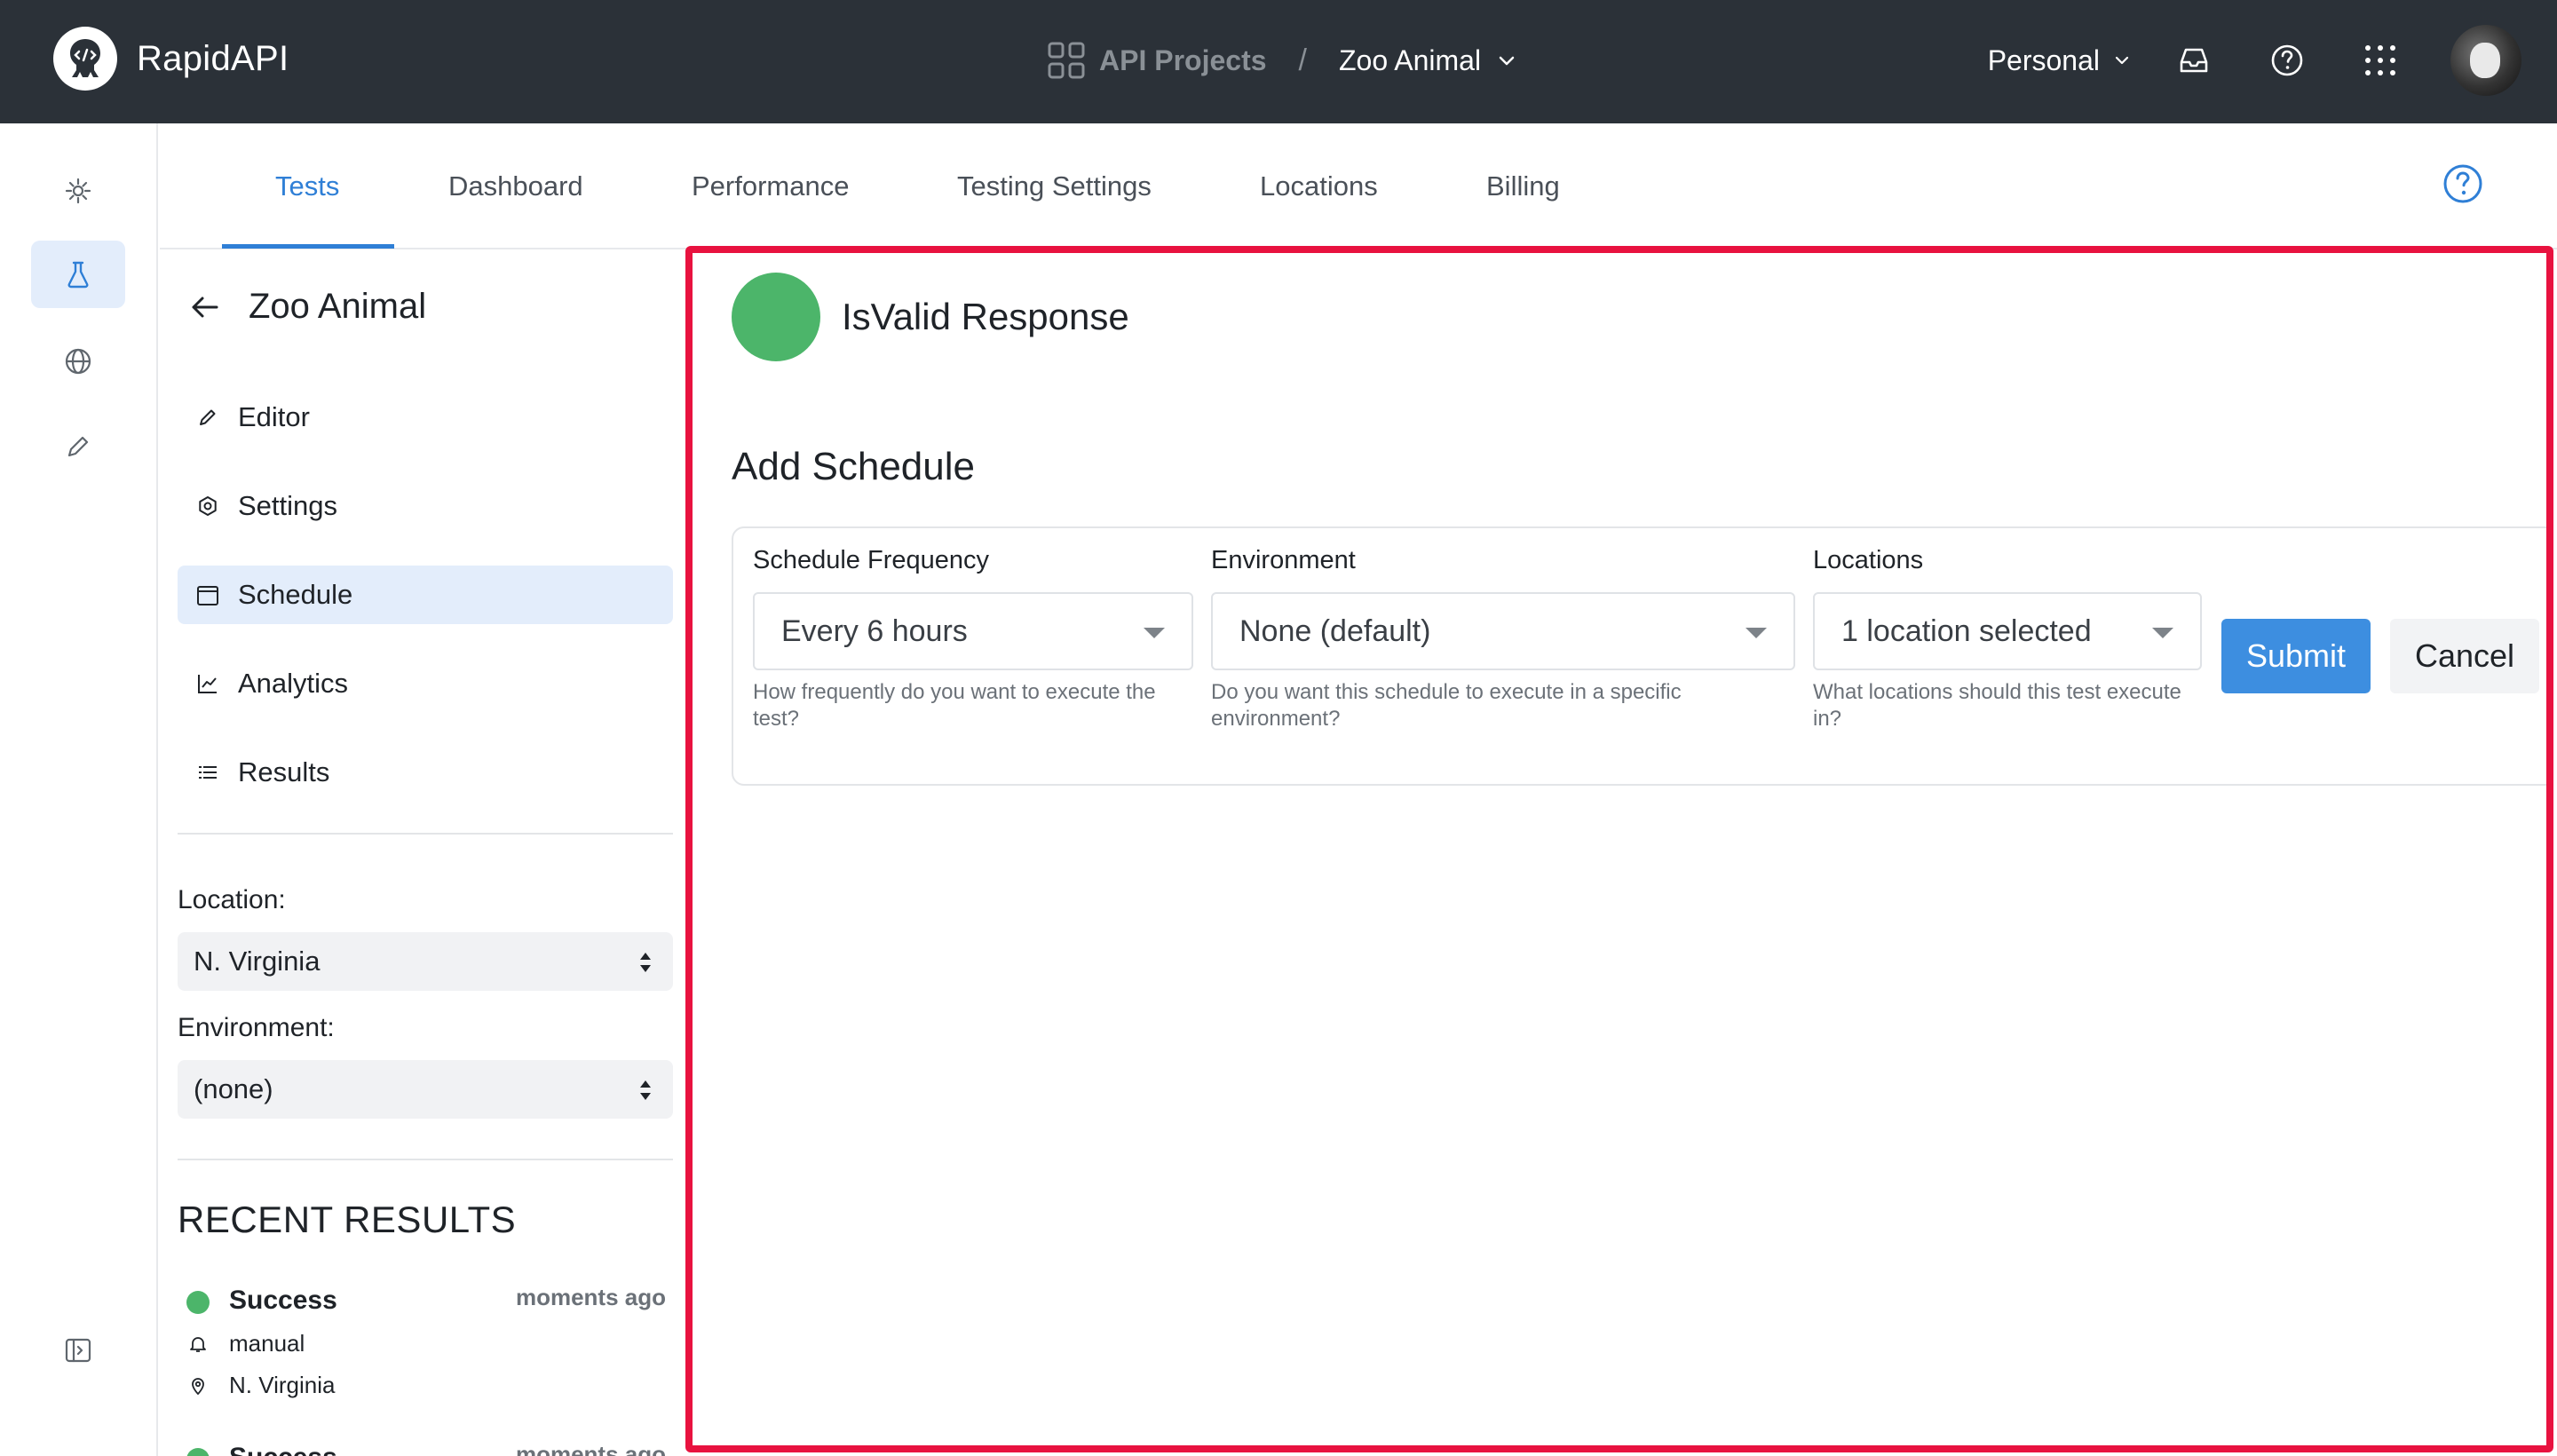 The image size is (2557, 1456). I want to click on list-icon, so click(208, 772).